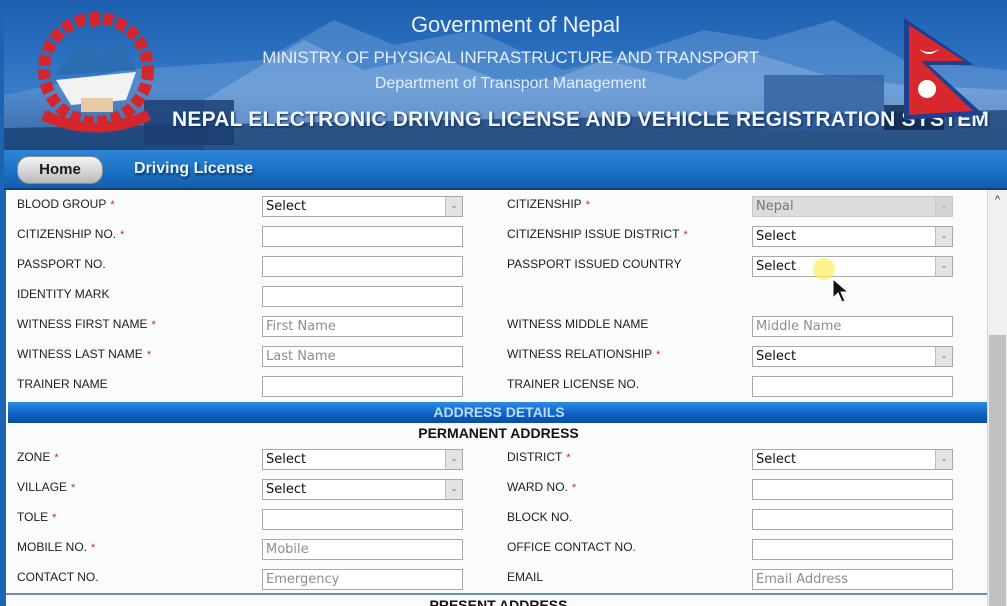 The width and height of the screenshot is (1007, 606). What do you see at coordinates (362, 459) in the screenshot?
I see `zone-select: Select ⌄` at bounding box center [362, 459].